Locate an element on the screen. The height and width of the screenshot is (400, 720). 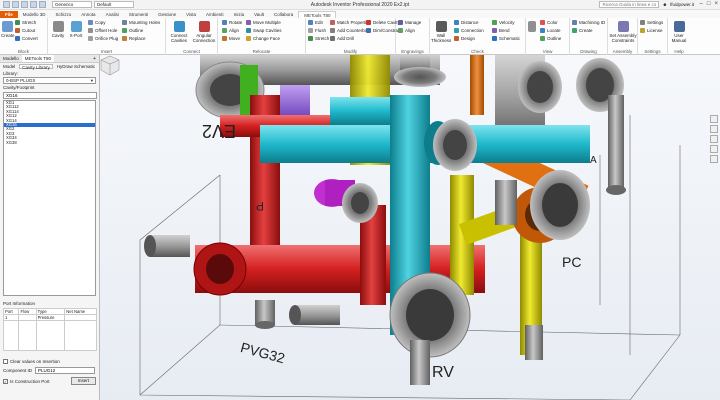
tab-strumenti: Strumenti is located at coordinates (138, 14).